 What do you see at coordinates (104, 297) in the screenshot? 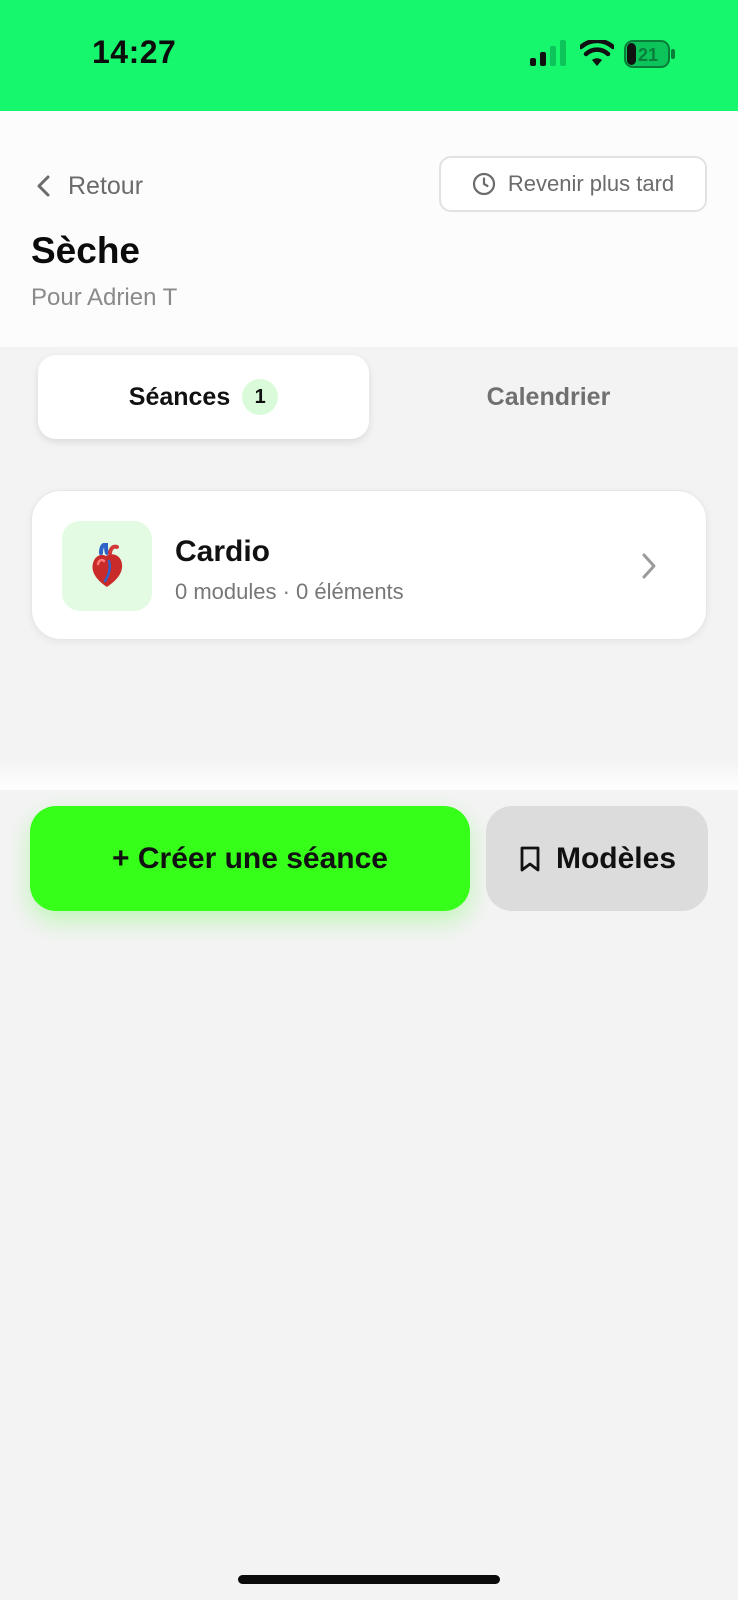
I see `page-subtitle: Pour Adrien T` at bounding box center [104, 297].